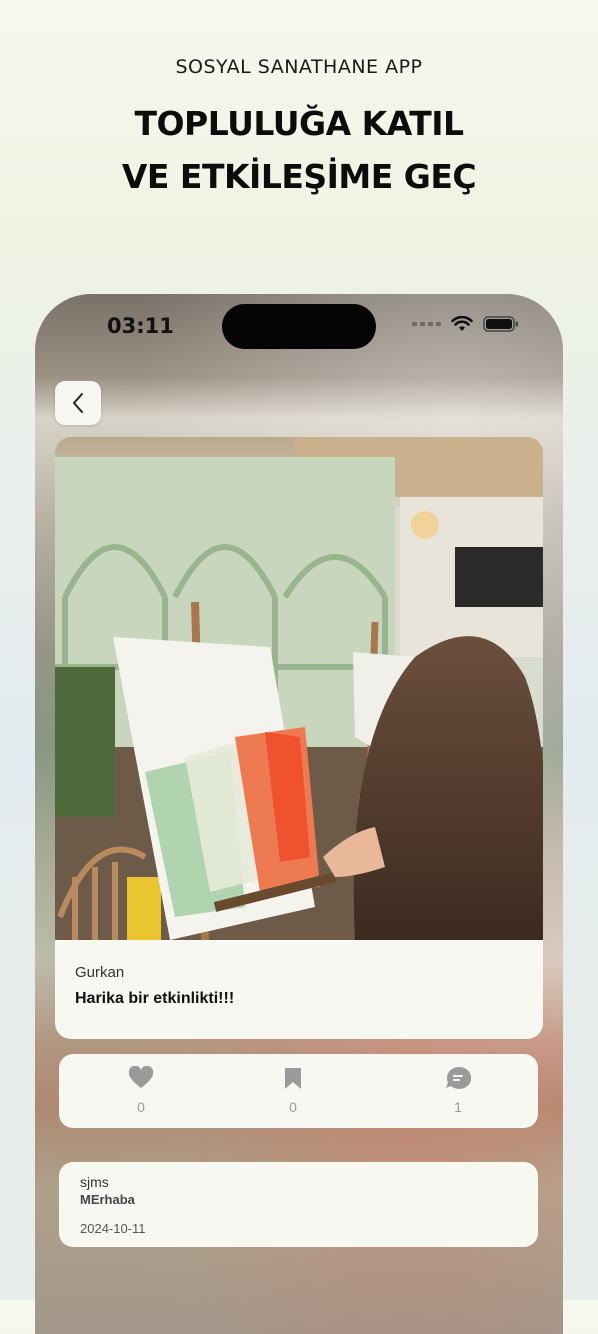 The image size is (598, 1334). What do you see at coordinates (458, 1107) in the screenshot?
I see `comment-count: 1` at bounding box center [458, 1107].